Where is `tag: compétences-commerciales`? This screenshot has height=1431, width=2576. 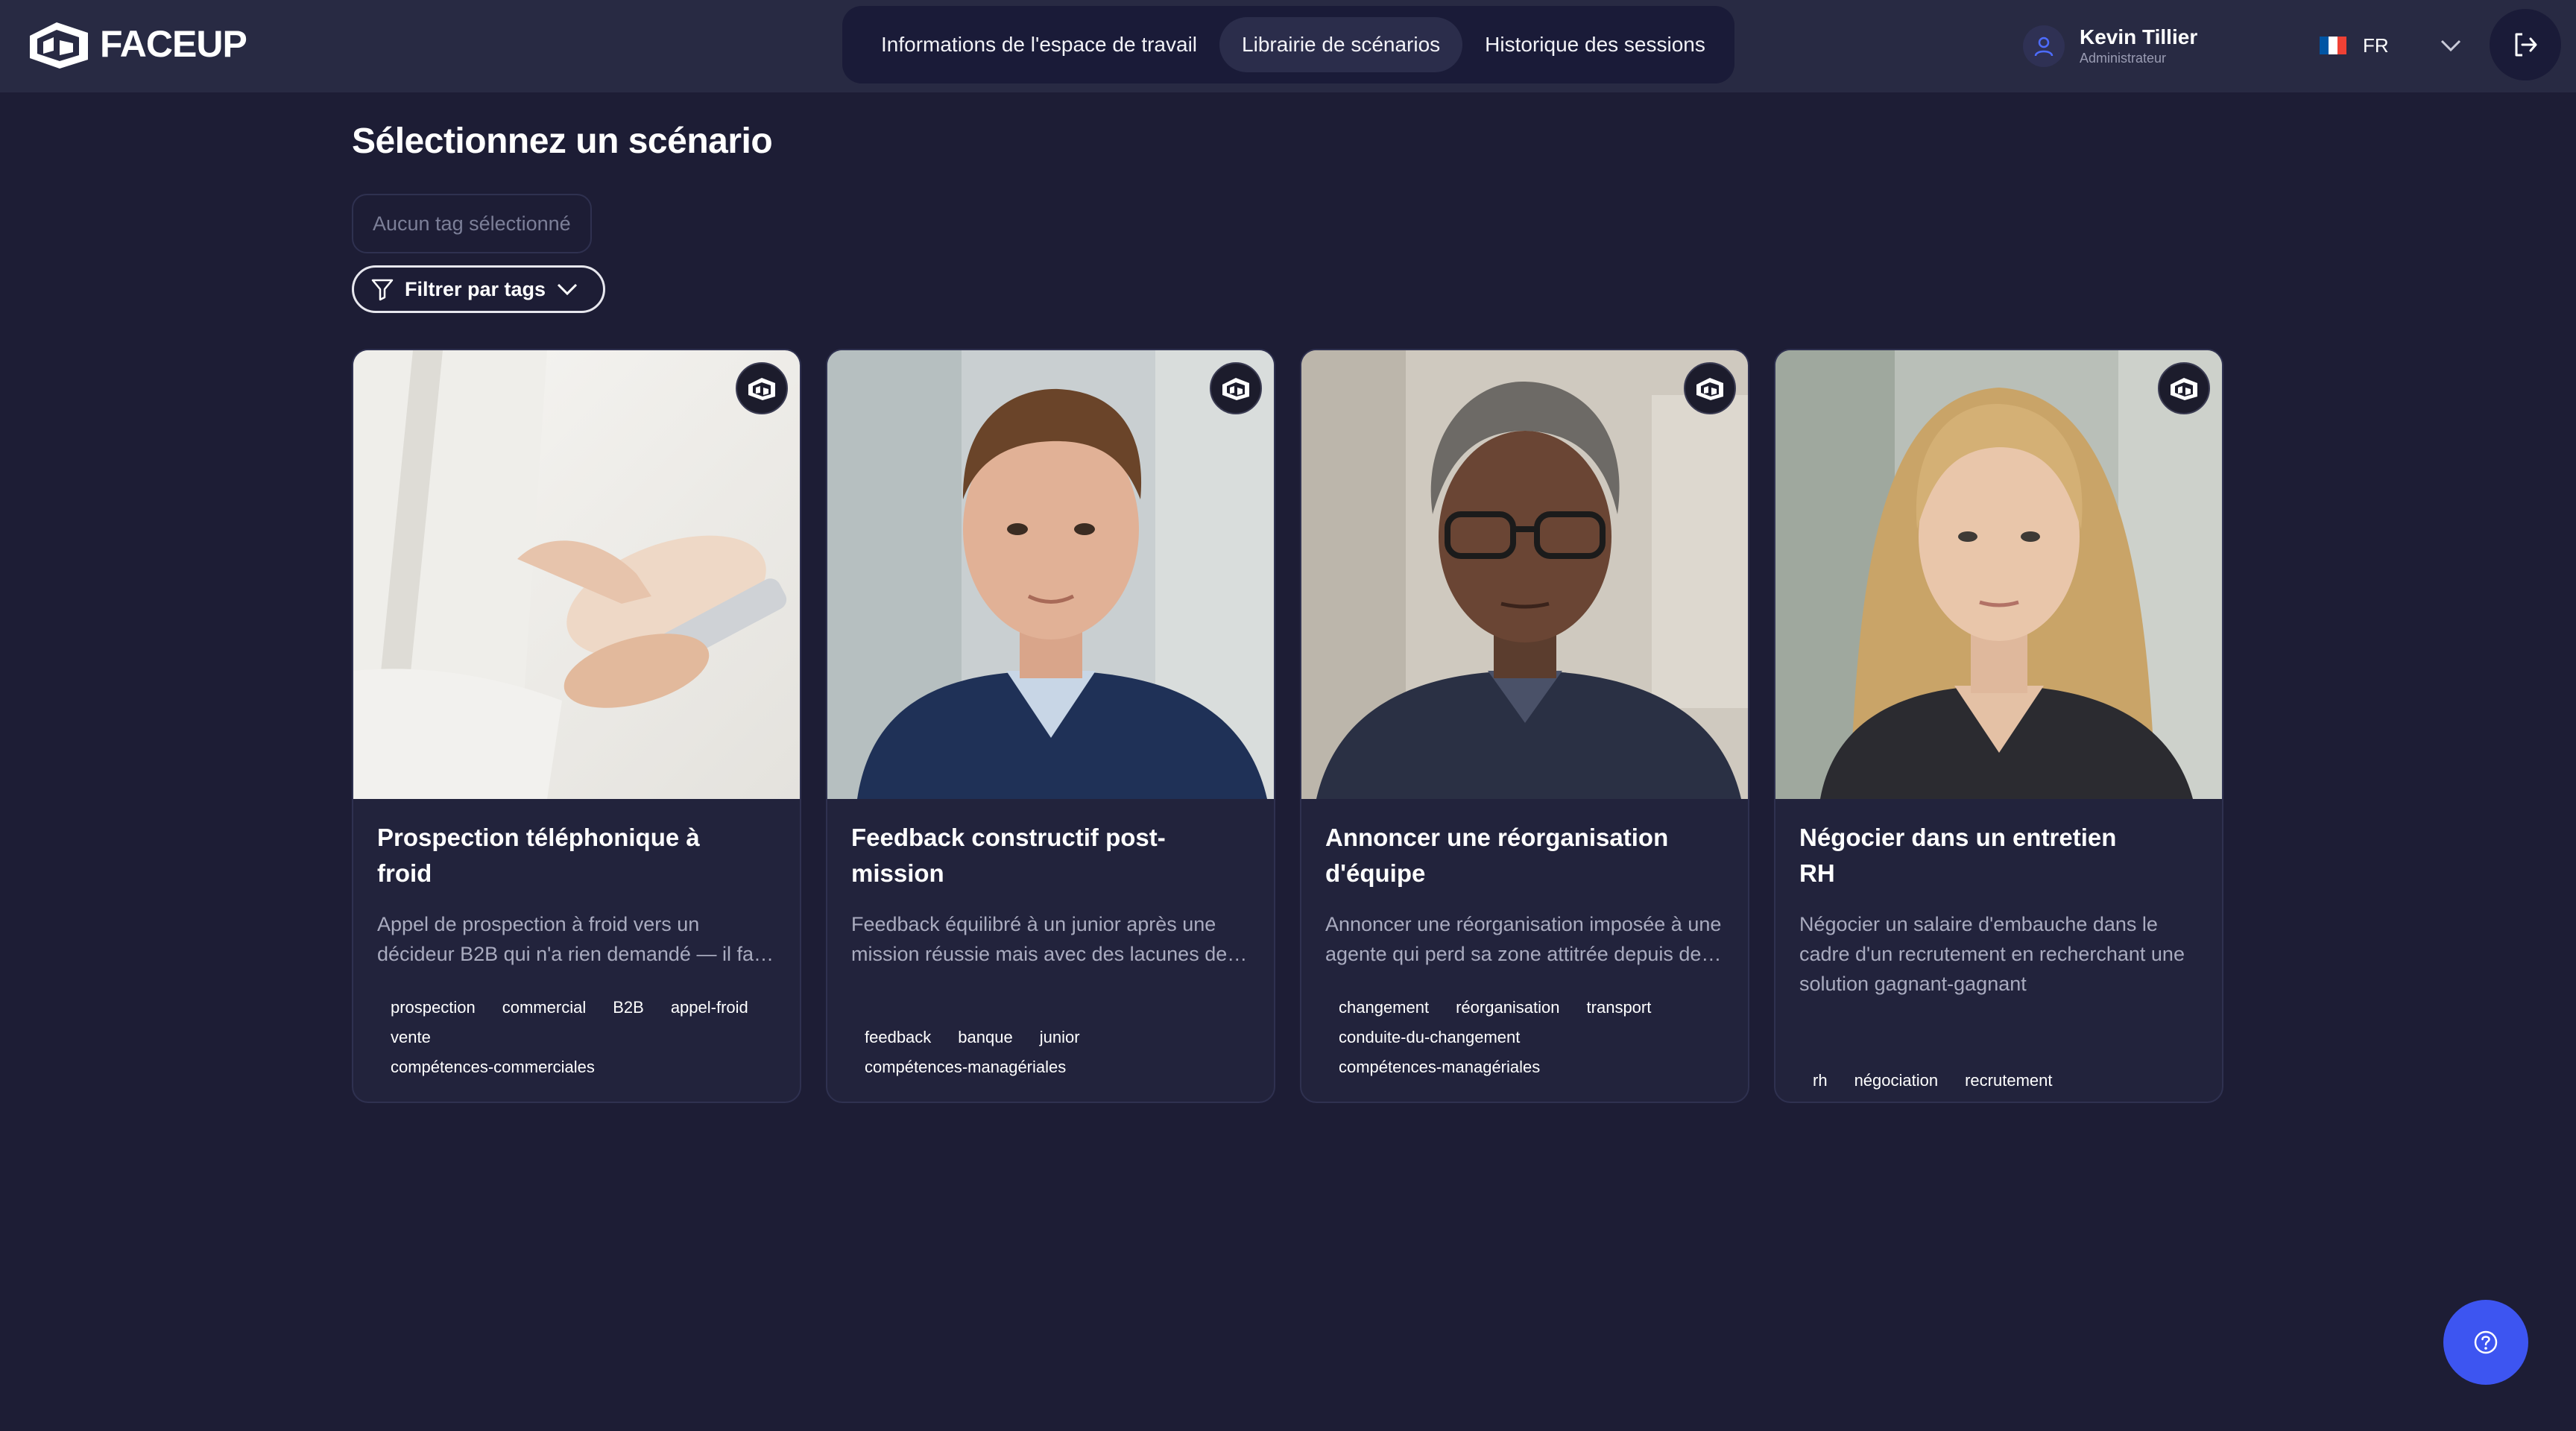 tag: compétences-commerciales is located at coordinates (493, 1067).